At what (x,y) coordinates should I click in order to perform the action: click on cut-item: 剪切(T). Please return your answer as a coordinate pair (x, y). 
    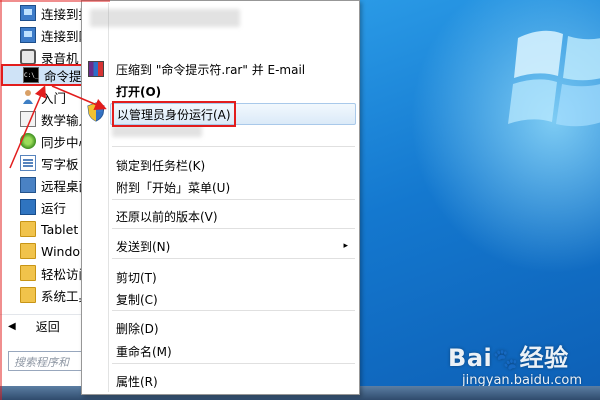
    Looking at the image, I should click on (235, 277).